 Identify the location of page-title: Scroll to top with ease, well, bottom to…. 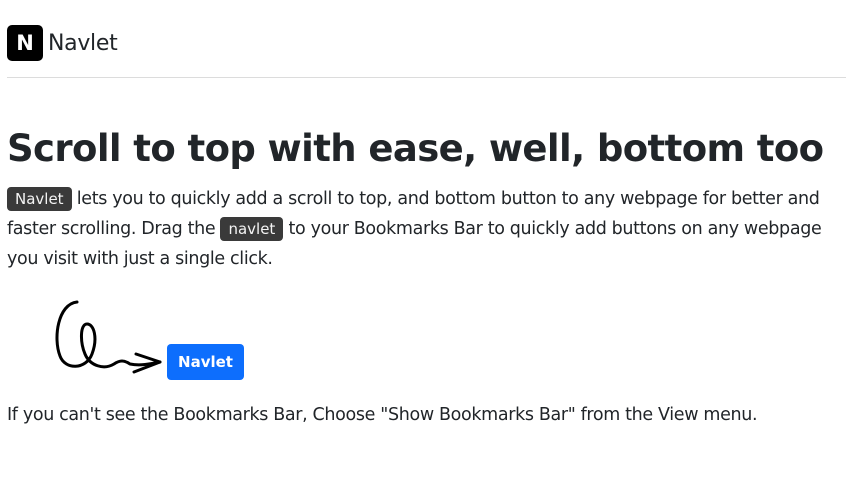
(415, 148).